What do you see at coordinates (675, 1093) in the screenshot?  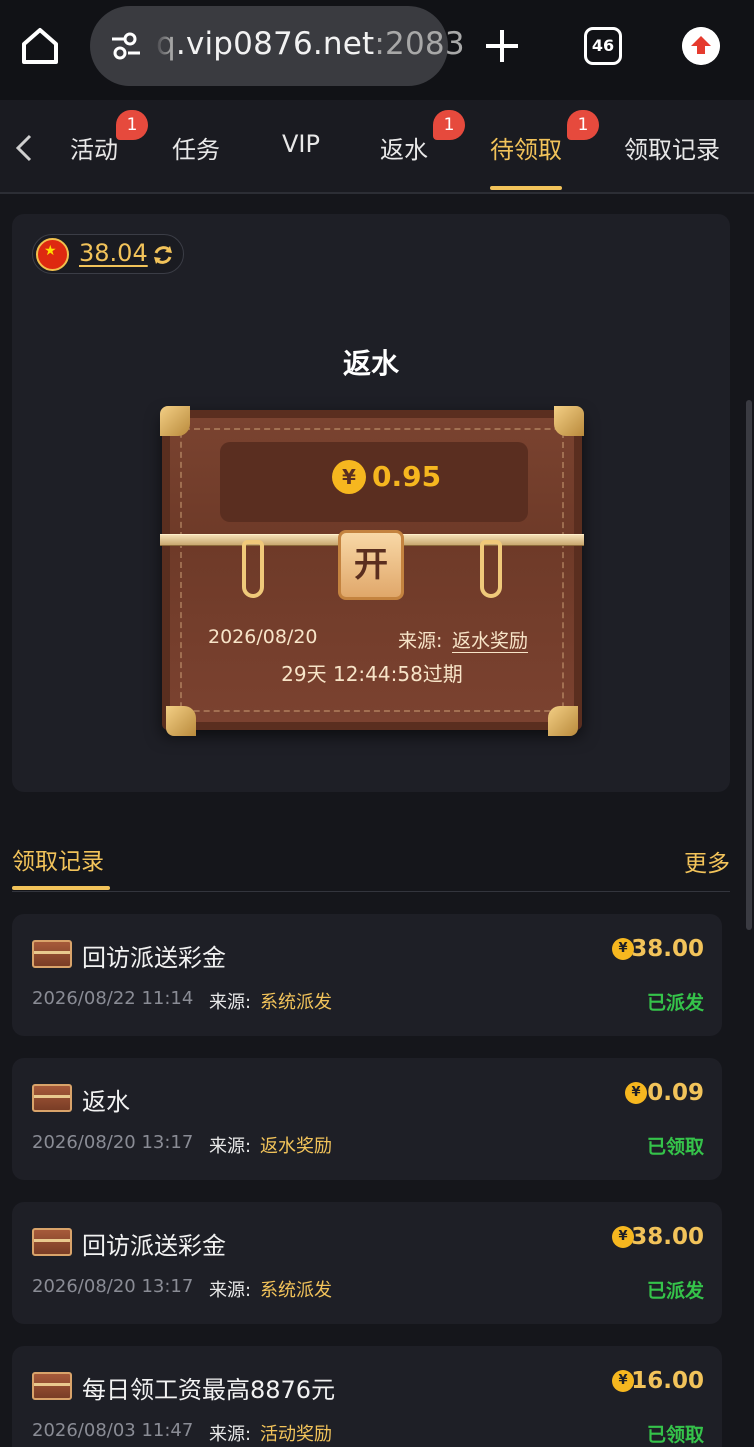 I see `record-amount: 0.09` at bounding box center [675, 1093].